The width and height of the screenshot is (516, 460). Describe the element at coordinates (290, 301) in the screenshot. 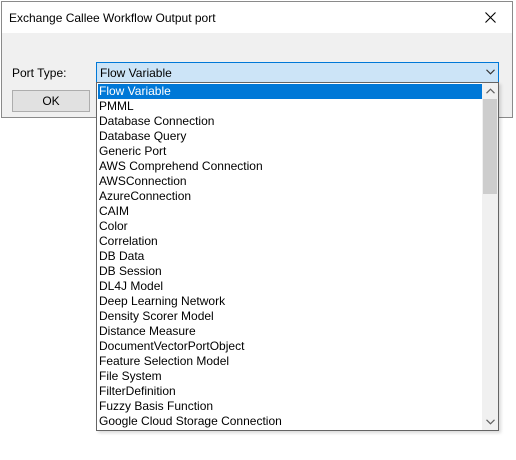

I see `dropdown-item: Deep Learning Network` at that location.